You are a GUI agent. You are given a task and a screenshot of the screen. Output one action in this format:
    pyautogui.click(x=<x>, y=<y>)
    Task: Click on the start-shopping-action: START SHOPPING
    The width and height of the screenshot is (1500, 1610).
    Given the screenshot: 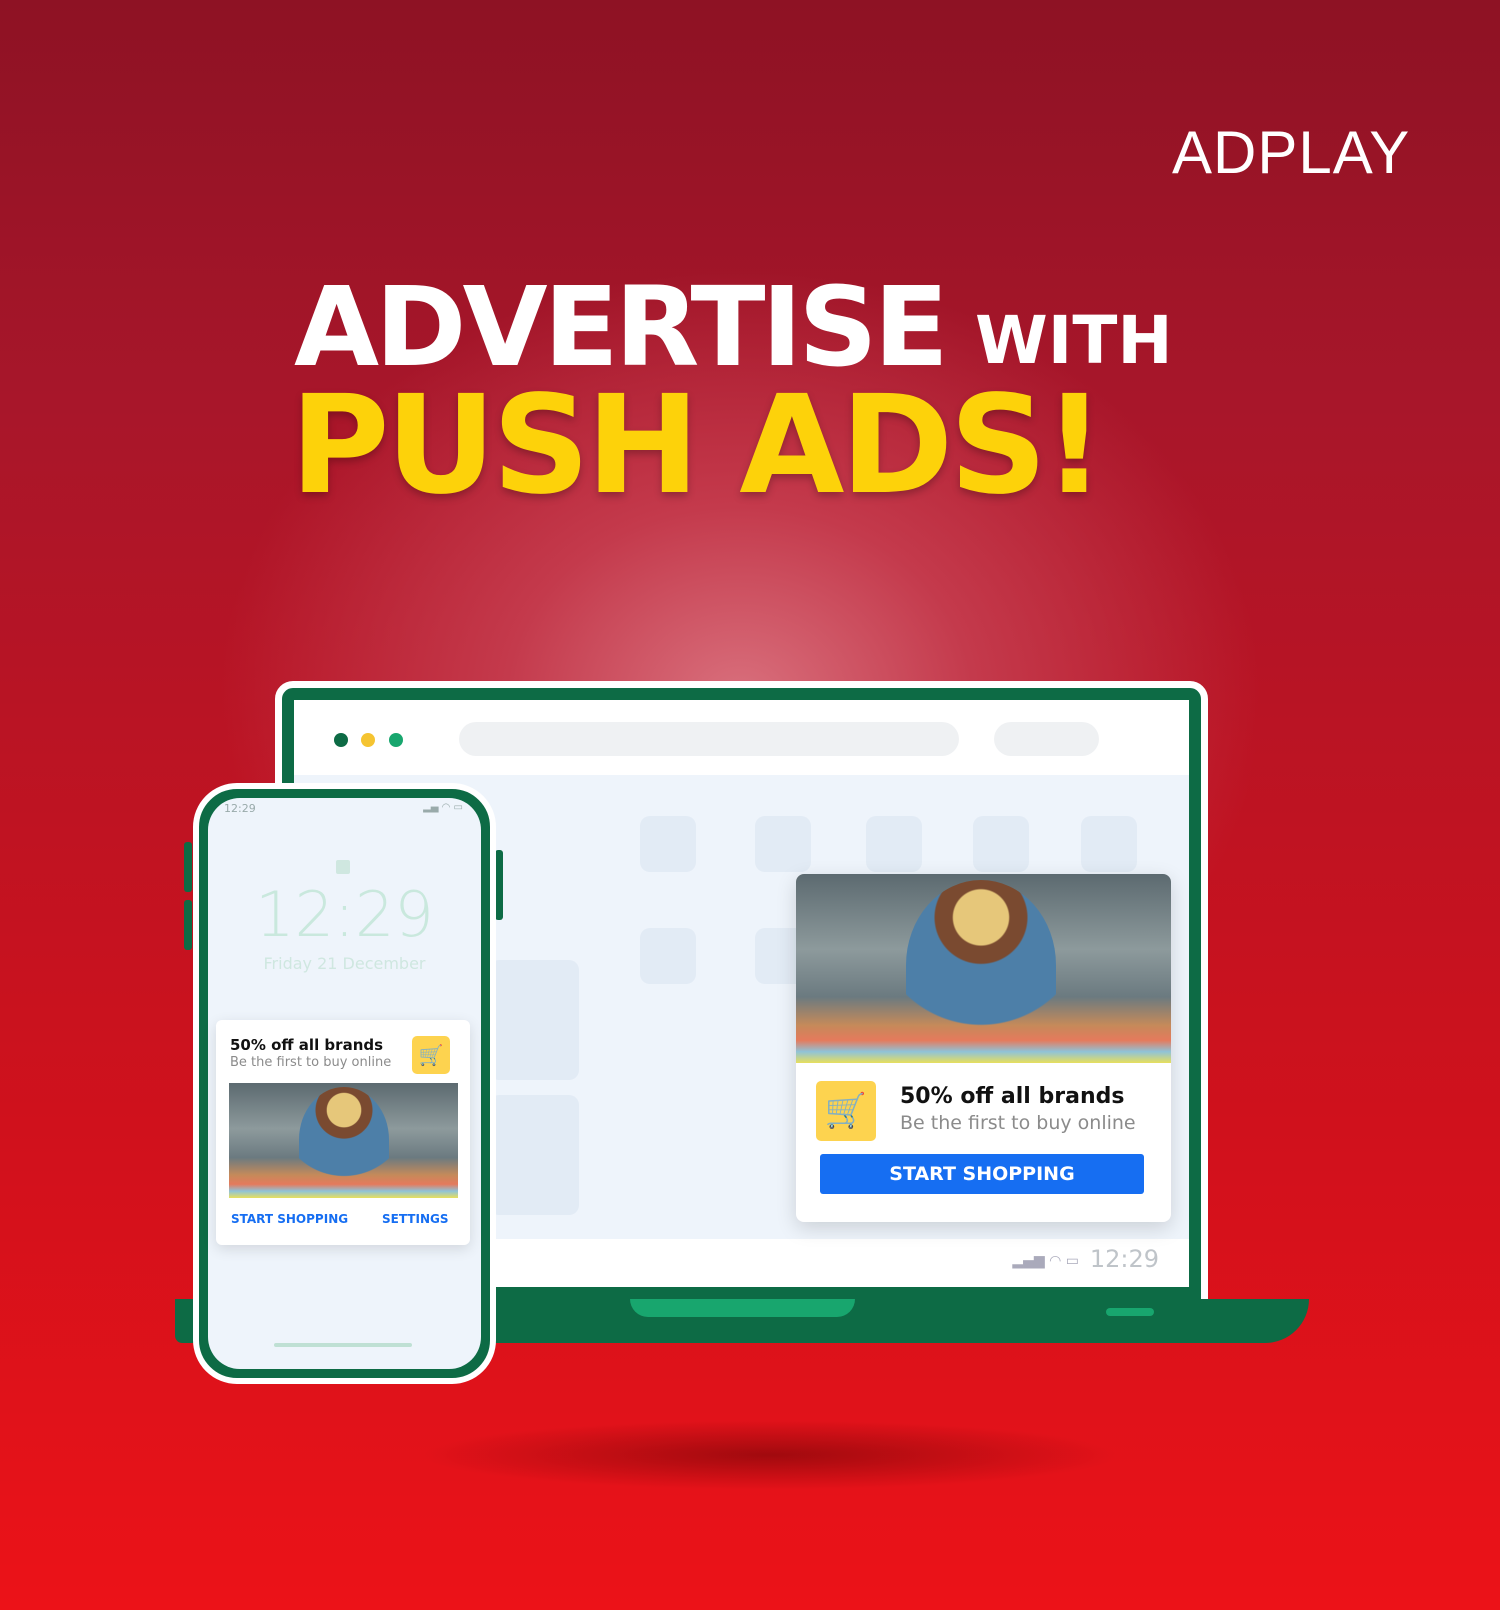 What is the action you would take?
    pyautogui.click(x=289, y=1219)
    